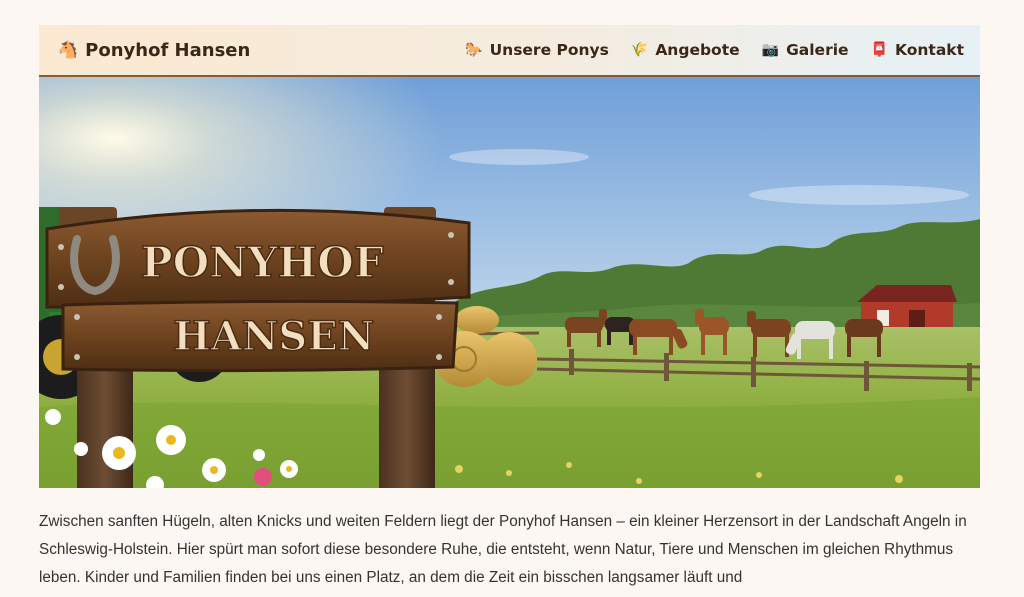 The image size is (1024, 597). I want to click on pony-icon: 🐎, so click(474, 50).